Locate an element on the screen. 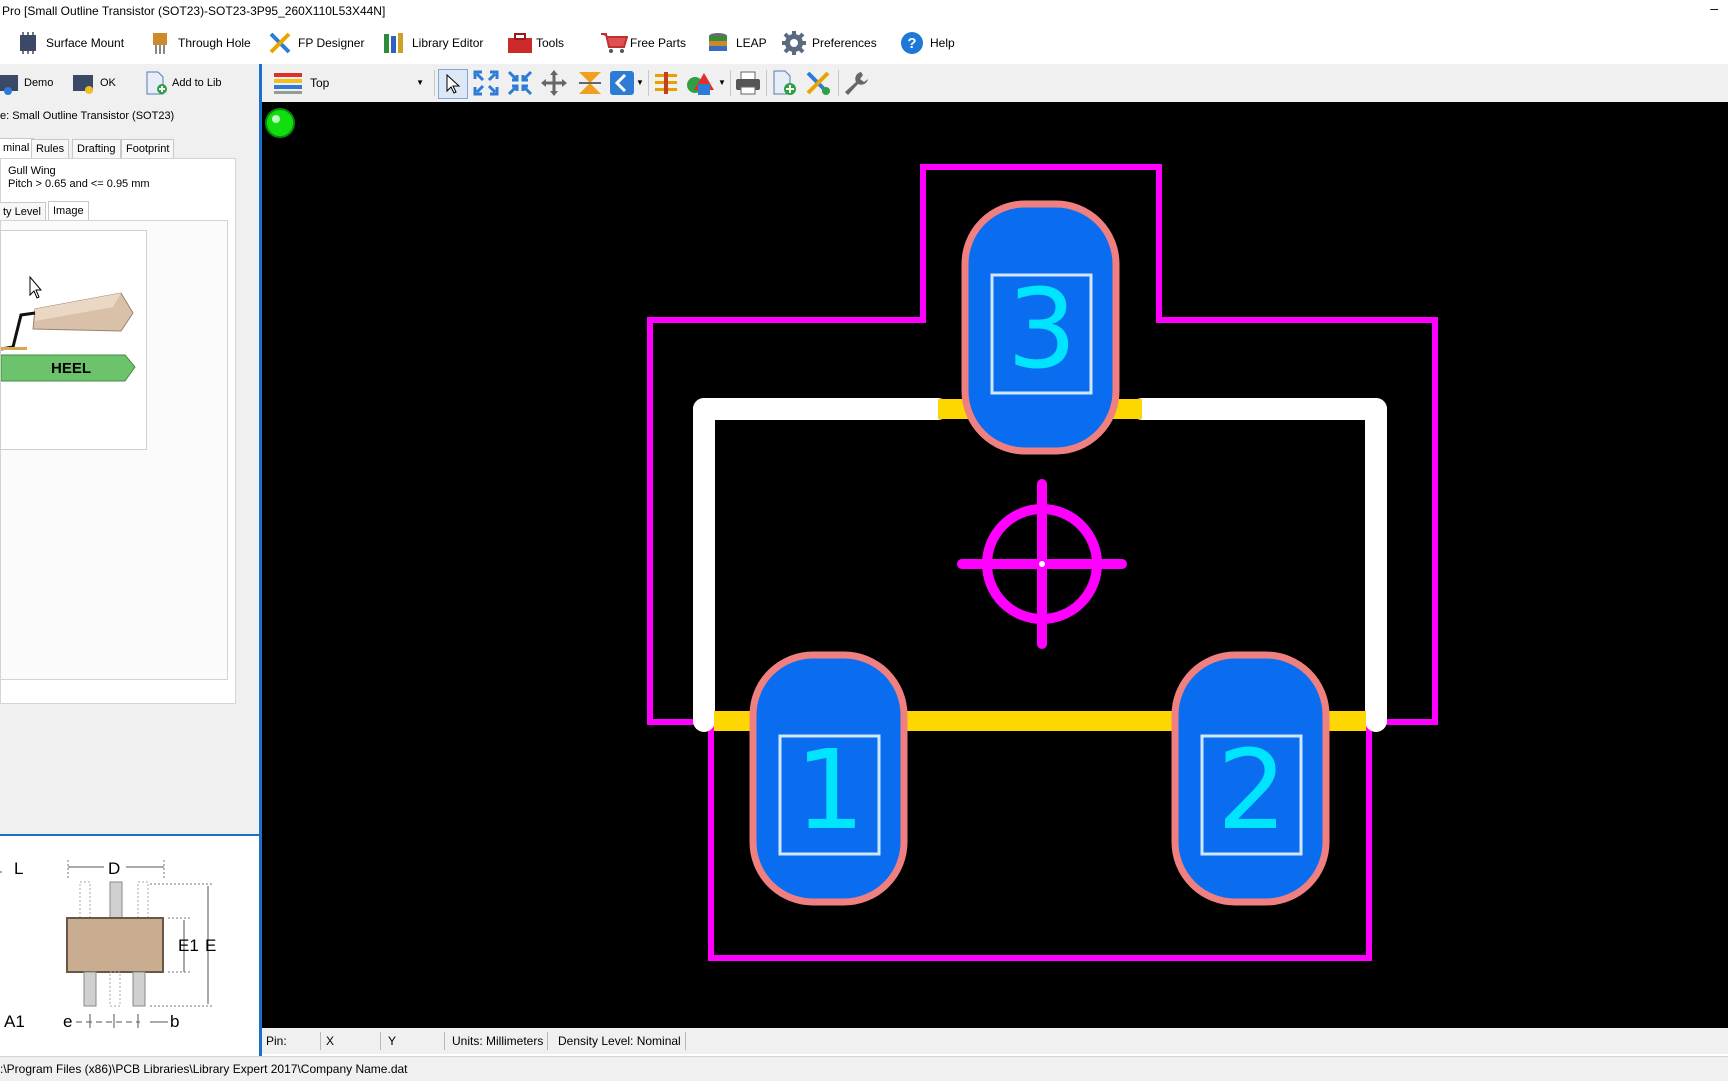 The width and height of the screenshot is (1728, 1081). new-file-icon is located at coordinates (784, 82).